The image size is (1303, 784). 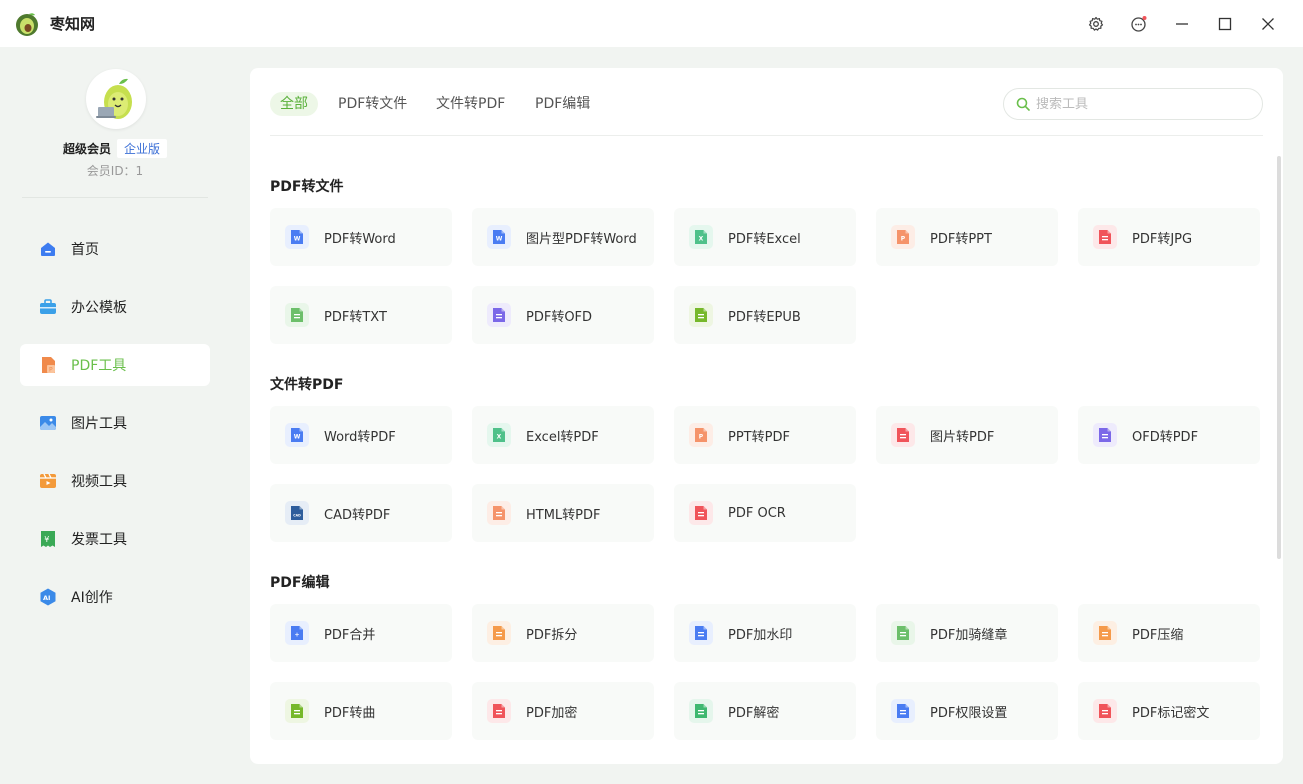 I want to click on tool-card: PDF转JPG, so click(x=1169, y=237).